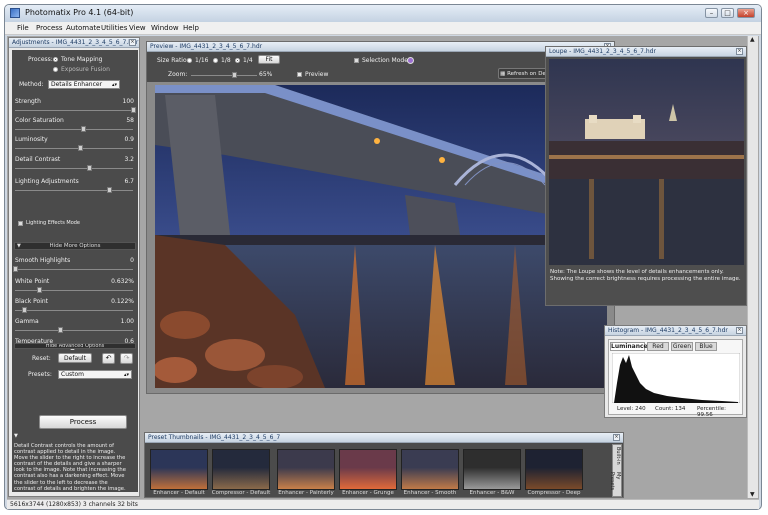 The image size is (768, 515). What do you see at coordinates (83, 422) in the screenshot?
I see `process-button: Process` at bounding box center [83, 422].